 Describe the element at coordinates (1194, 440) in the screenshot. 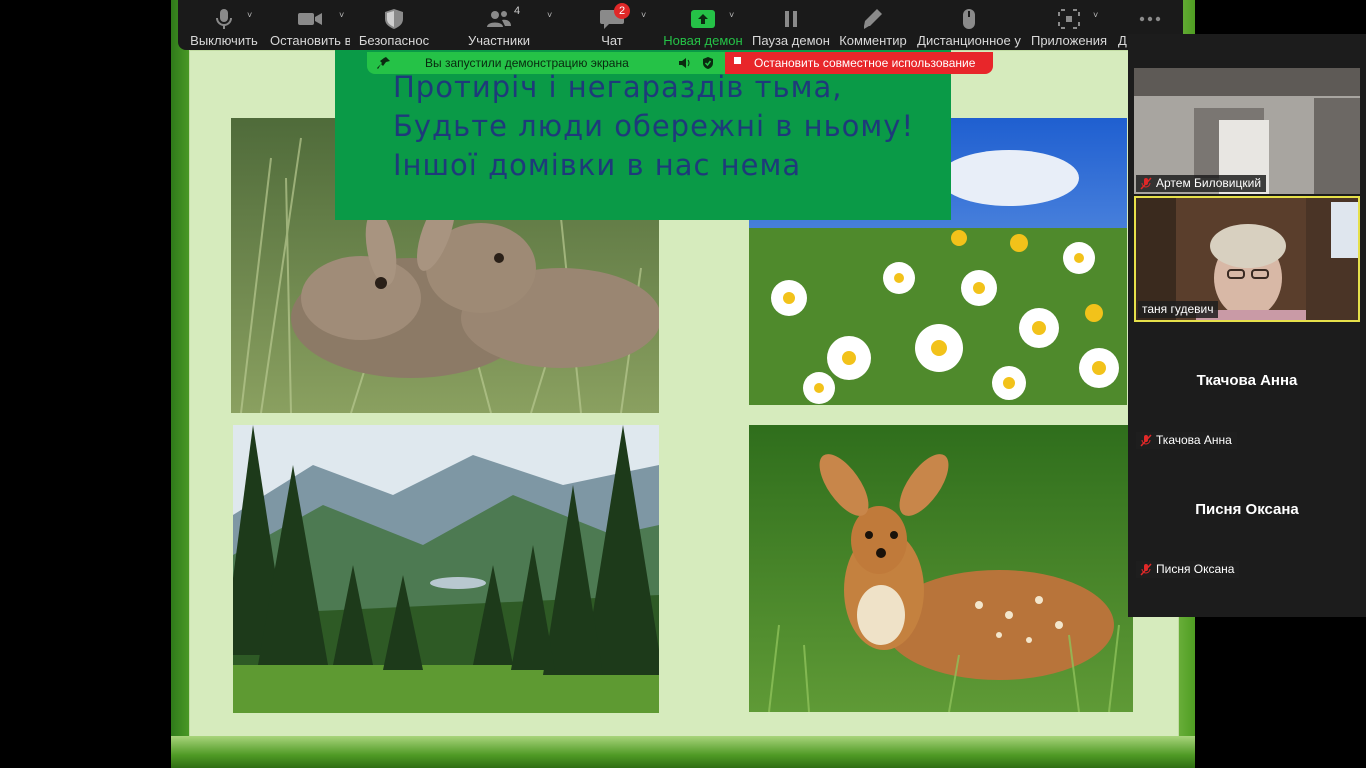

I see `participant-name: Ткачова Анна` at that location.